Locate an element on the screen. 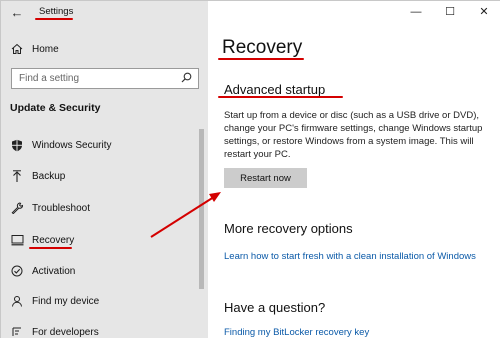  sidebar-scrollbar-thumb is located at coordinates (201, 209).